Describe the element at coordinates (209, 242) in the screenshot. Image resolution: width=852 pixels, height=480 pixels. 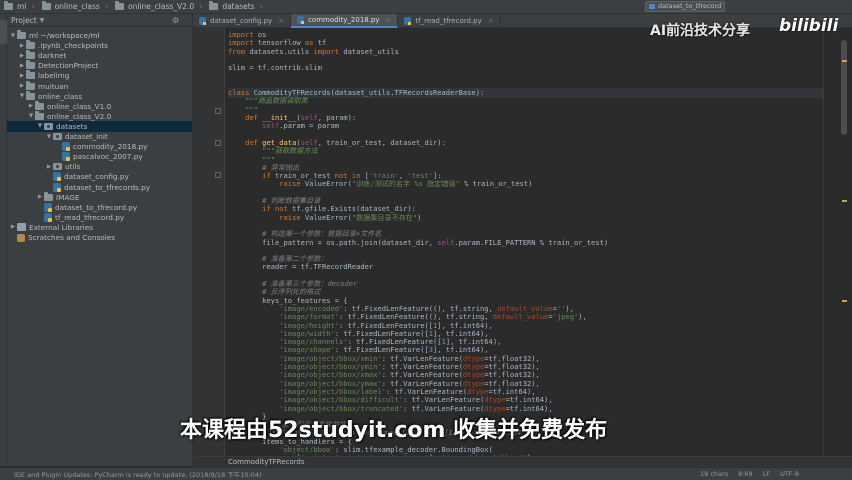
I see `line-gutter` at that location.